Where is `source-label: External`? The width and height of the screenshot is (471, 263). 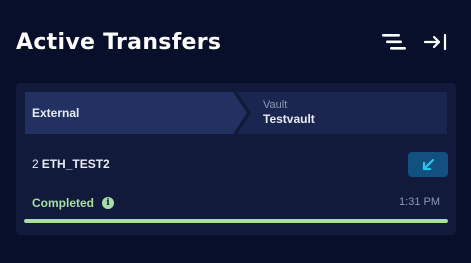
source-label: External is located at coordinates (56, 113).